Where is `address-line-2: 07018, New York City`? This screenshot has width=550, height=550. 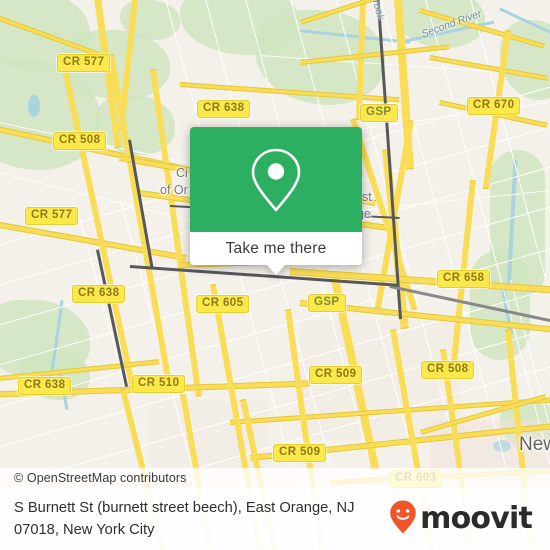
address-line-2: 07018, New York City is located at coordinates (84, 530).